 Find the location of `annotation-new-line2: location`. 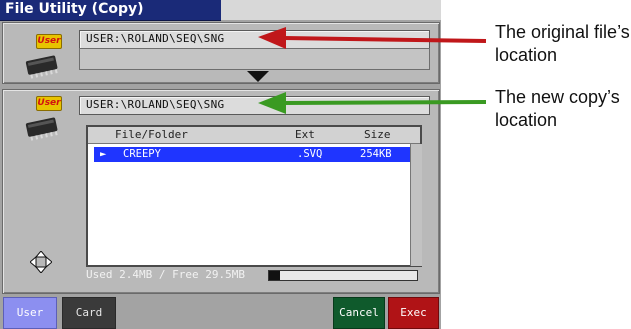

annotation-new-line2: location is located at coordinates (526, 120).